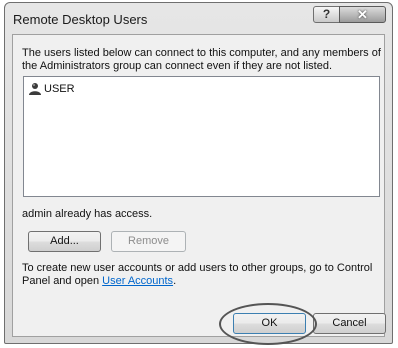  I want to click on user-name: USER, so click(59, 89).